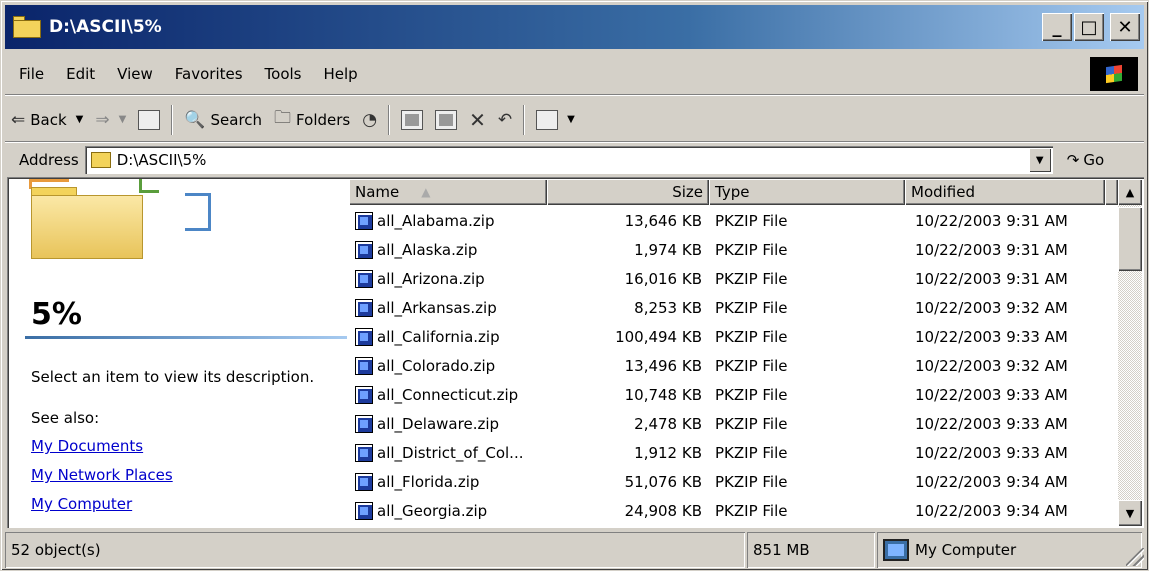  I want to click on address-label: Address, so click(49, 160).